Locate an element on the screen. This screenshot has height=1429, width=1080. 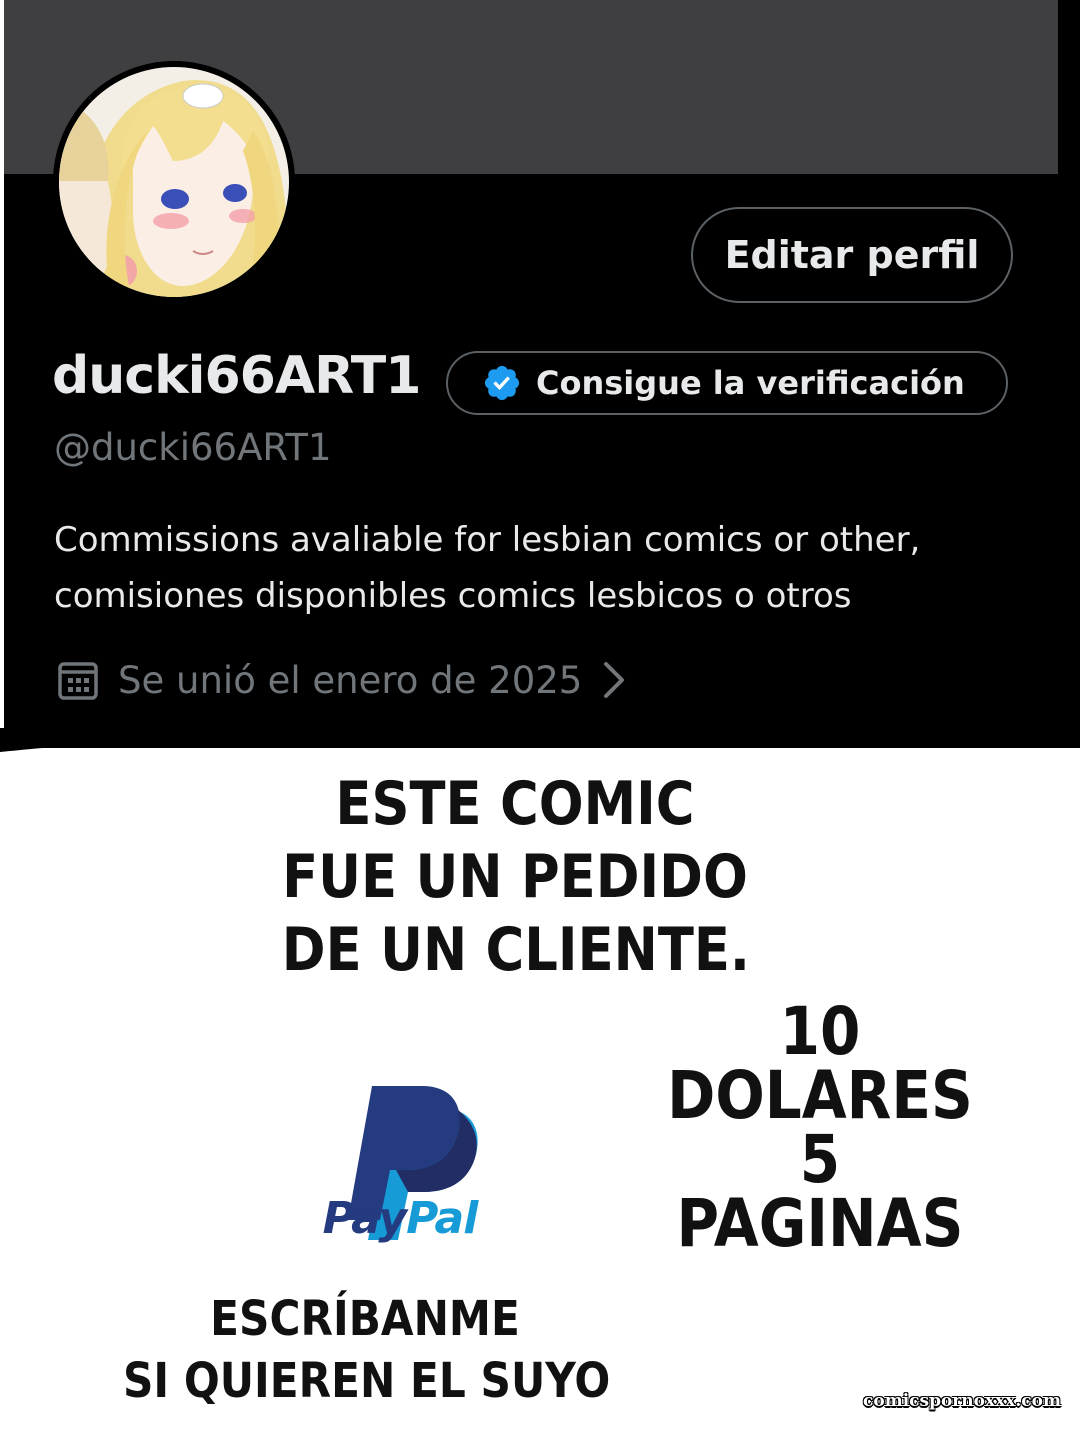
torn-edge-divider is located at coordinates (540, 740).